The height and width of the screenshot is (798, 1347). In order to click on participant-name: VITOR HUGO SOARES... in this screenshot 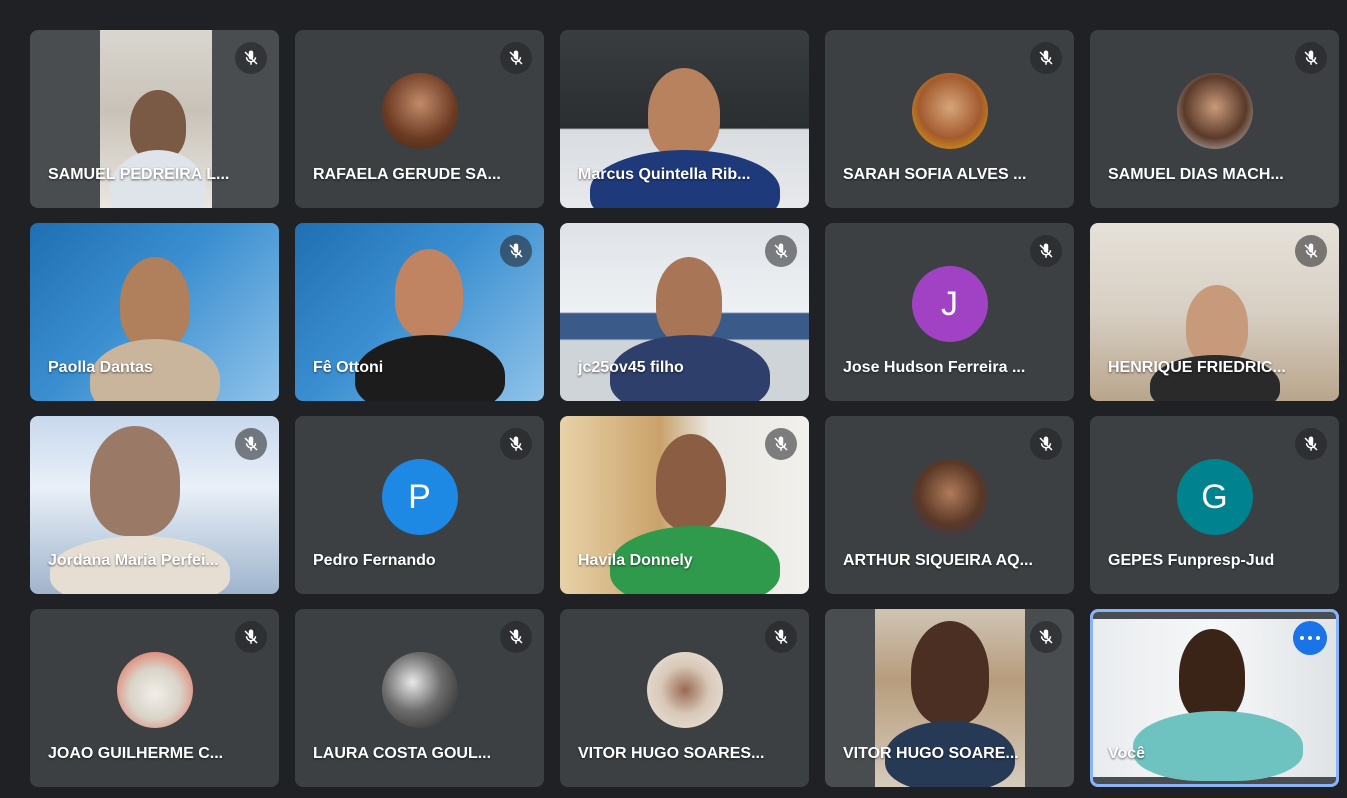, I will do `click(671, 753)`.